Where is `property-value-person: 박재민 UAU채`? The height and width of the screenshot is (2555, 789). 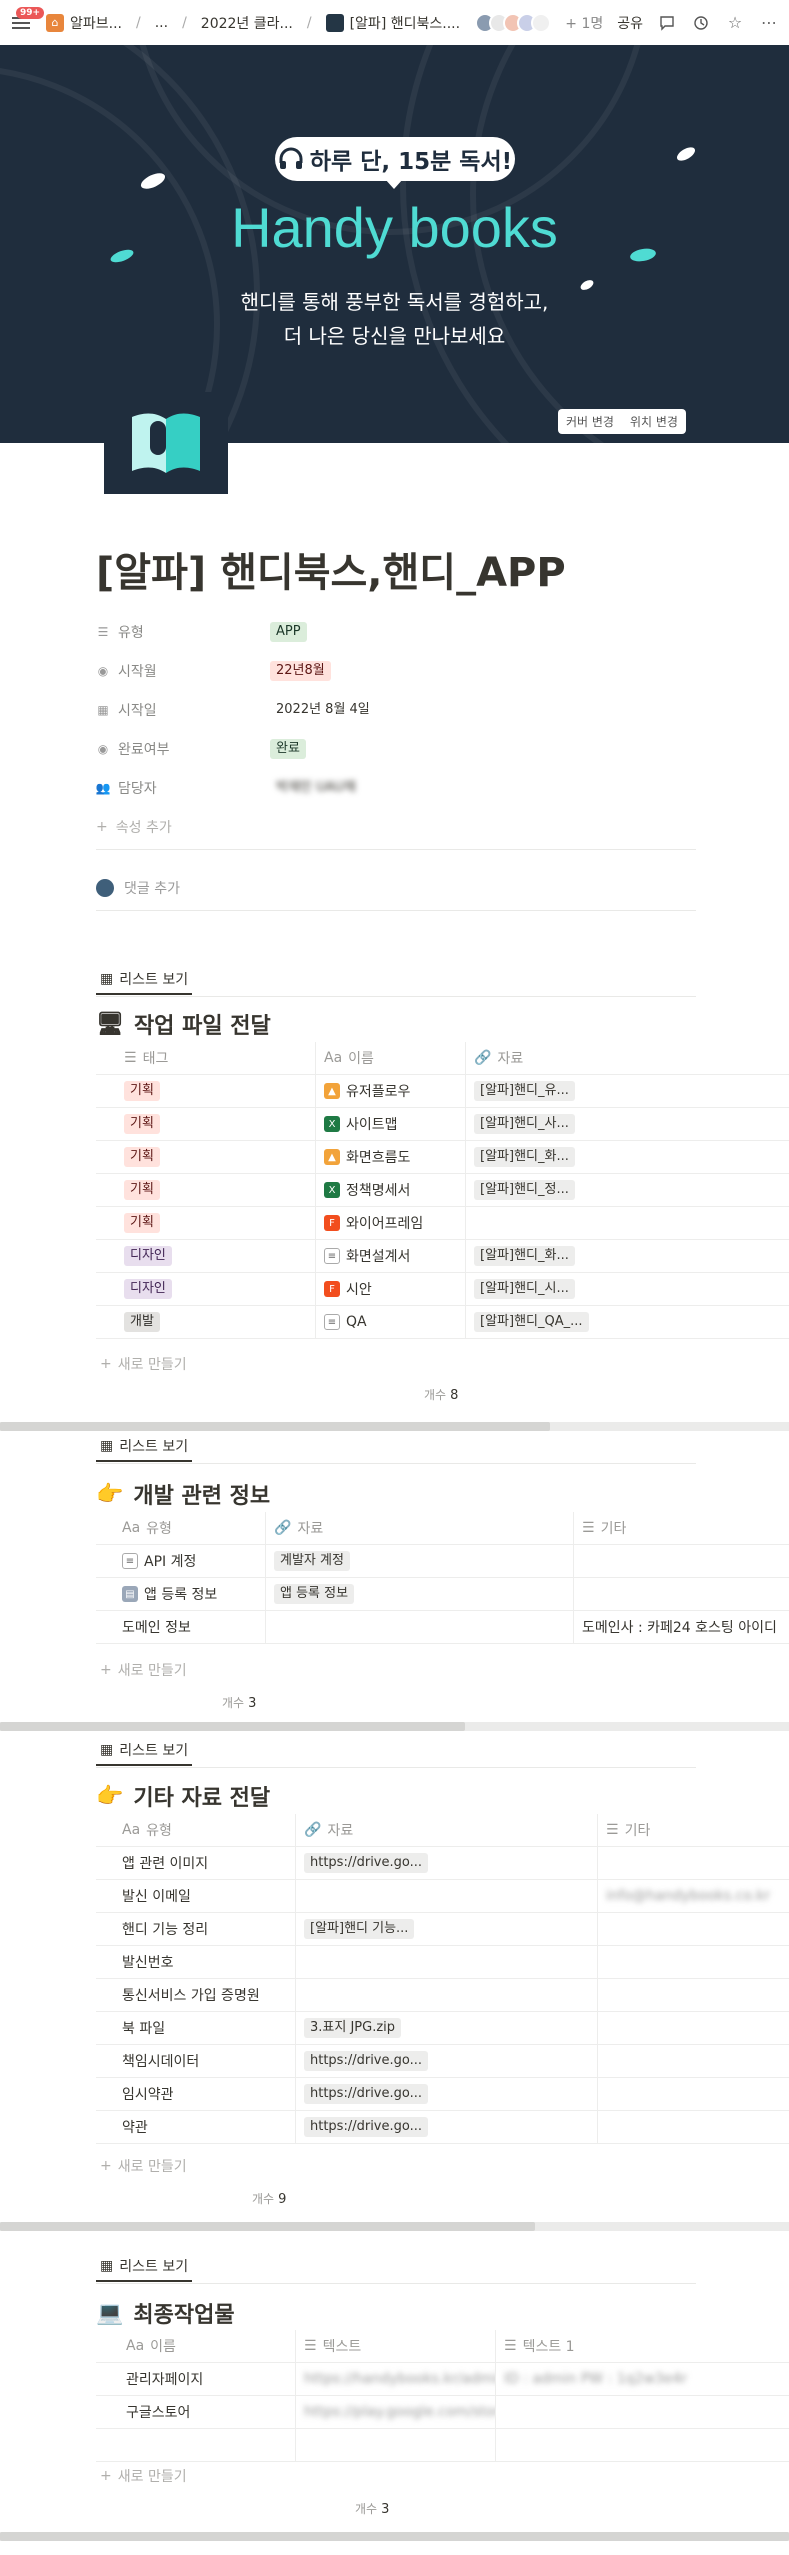 property-value-person: 박재민 UAU채 is located at coordinates (316, 788).